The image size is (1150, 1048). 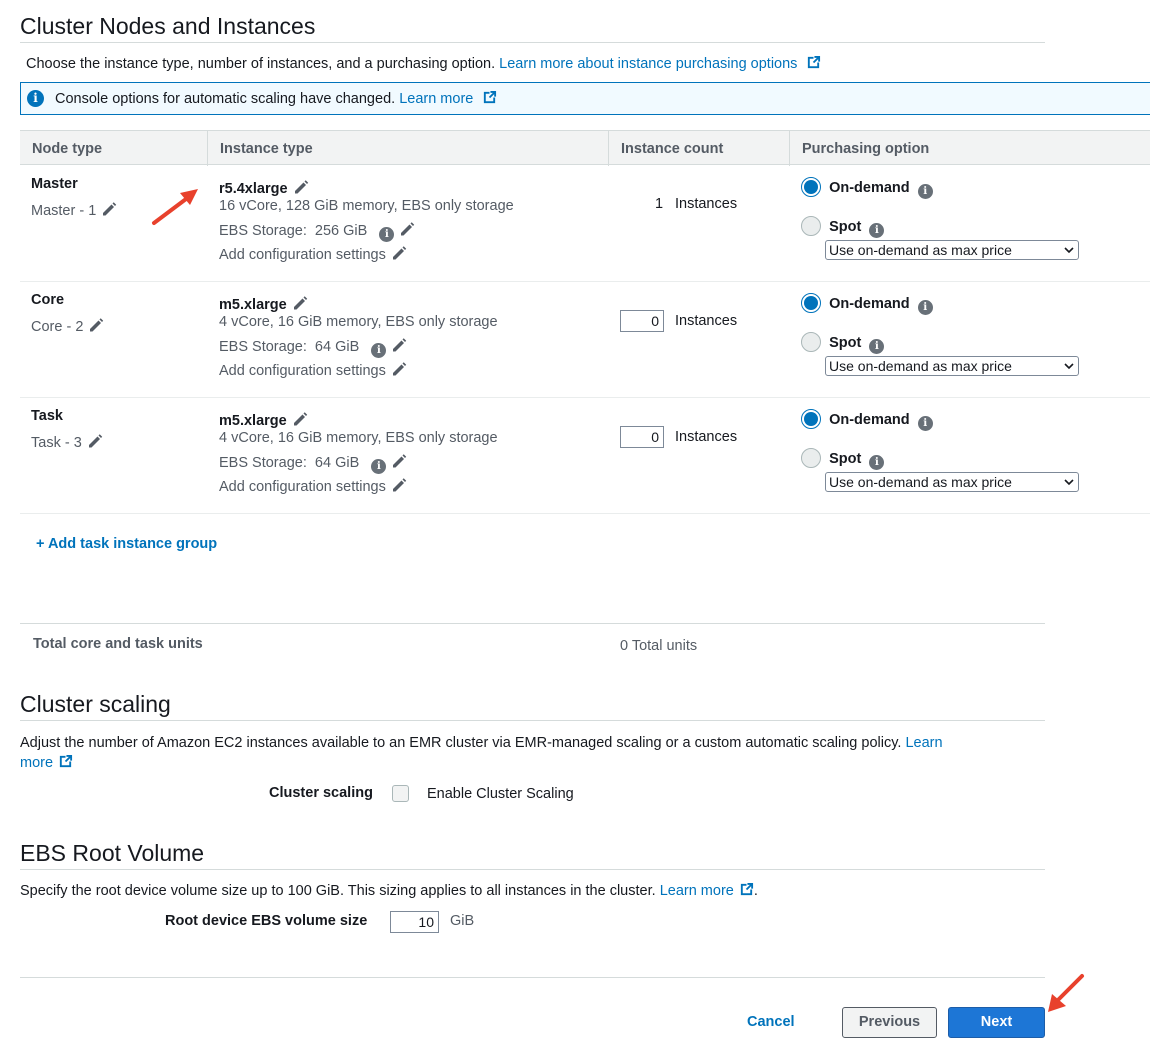 I want to click on cancel-button: Cancel, so click(x=771, y=1022).